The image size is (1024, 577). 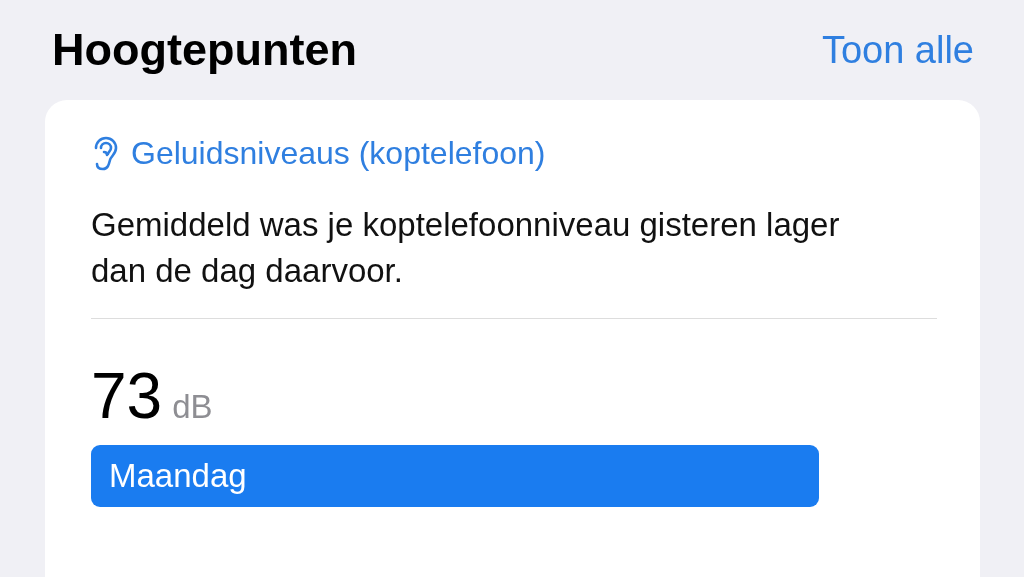 What do you see at coordinates (455, 476) in the screenshot?
I see `day-bar: Maandag` at bounding box center [455, 476].